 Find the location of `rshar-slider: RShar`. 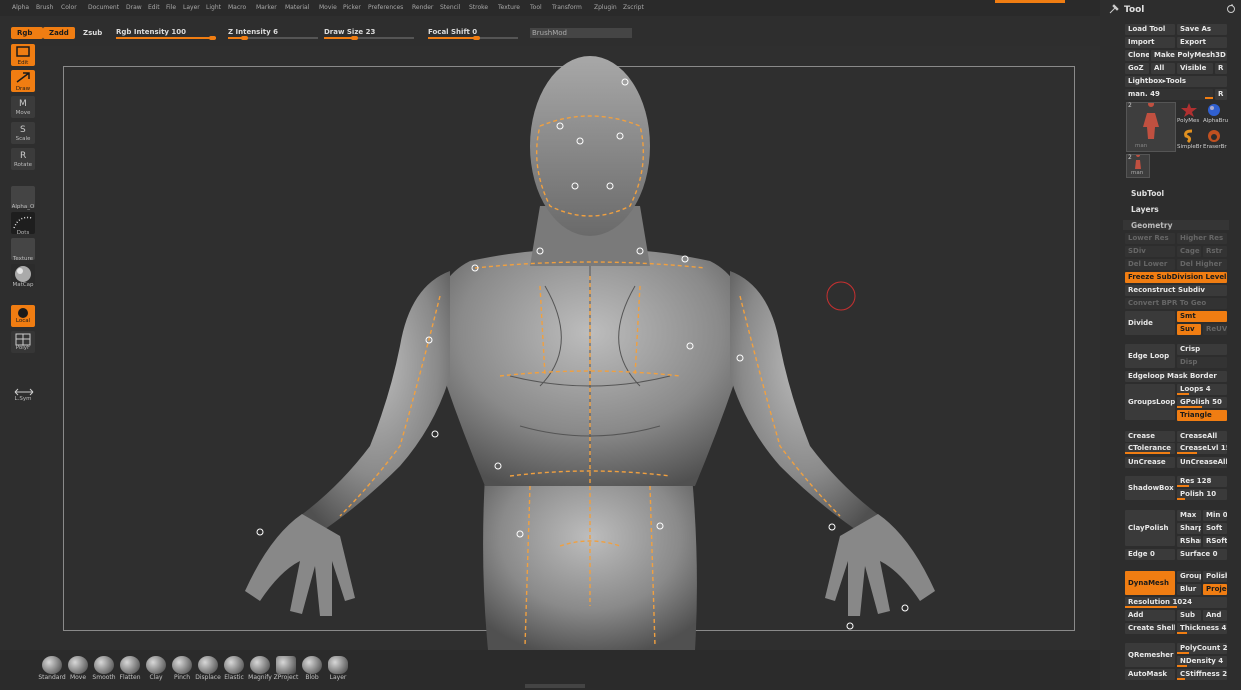

rshar-slider: RShar is located at coordinates (1189, 541).